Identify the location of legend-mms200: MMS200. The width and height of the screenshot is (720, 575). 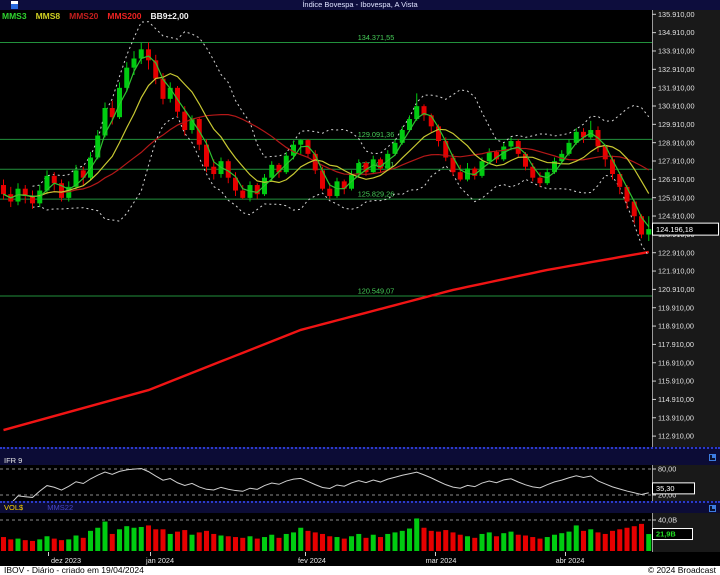
(124, 16).